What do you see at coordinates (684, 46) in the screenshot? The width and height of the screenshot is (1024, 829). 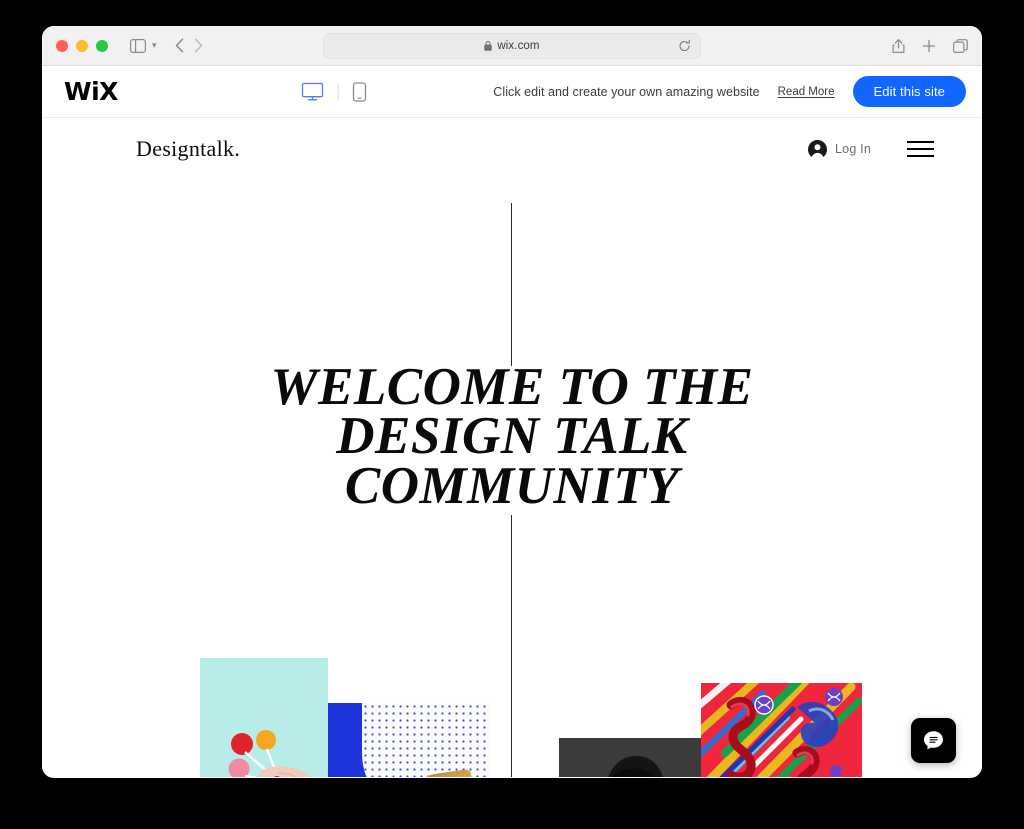 I see `reload-icon` at bounding box center [684, 46].